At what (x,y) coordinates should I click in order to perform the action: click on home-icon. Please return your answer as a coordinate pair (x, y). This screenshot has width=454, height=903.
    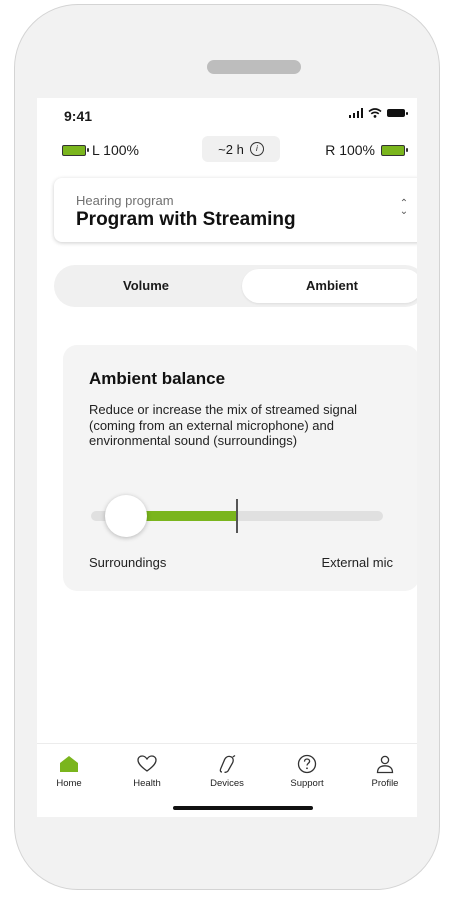
    Looking at the image, I should click on (69, 764).